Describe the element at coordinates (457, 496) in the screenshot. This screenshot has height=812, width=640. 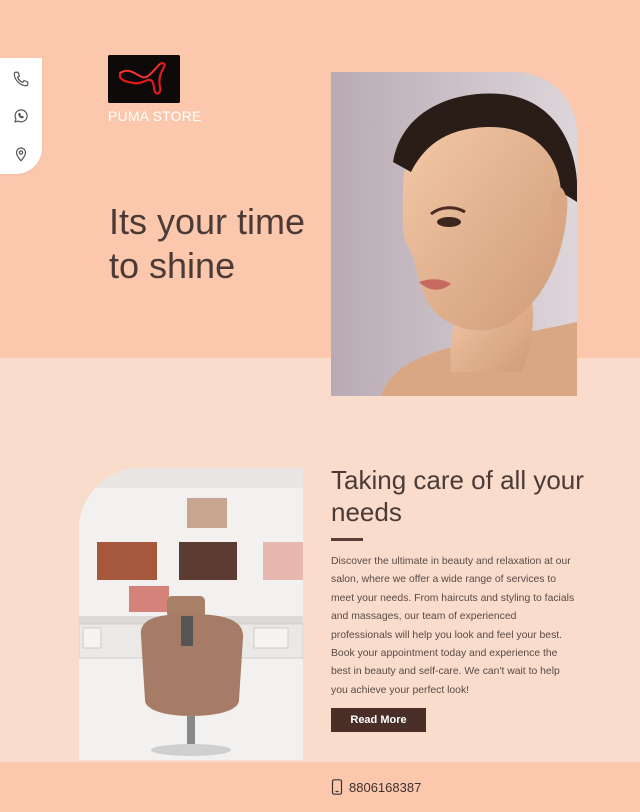
I see `section-title: Taking care of all your needs` at that location.